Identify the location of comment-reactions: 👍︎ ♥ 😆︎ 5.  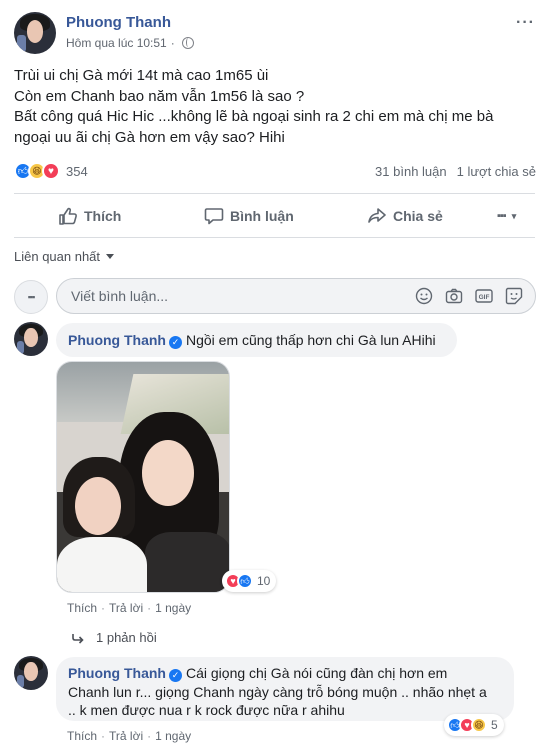
(474, 725).